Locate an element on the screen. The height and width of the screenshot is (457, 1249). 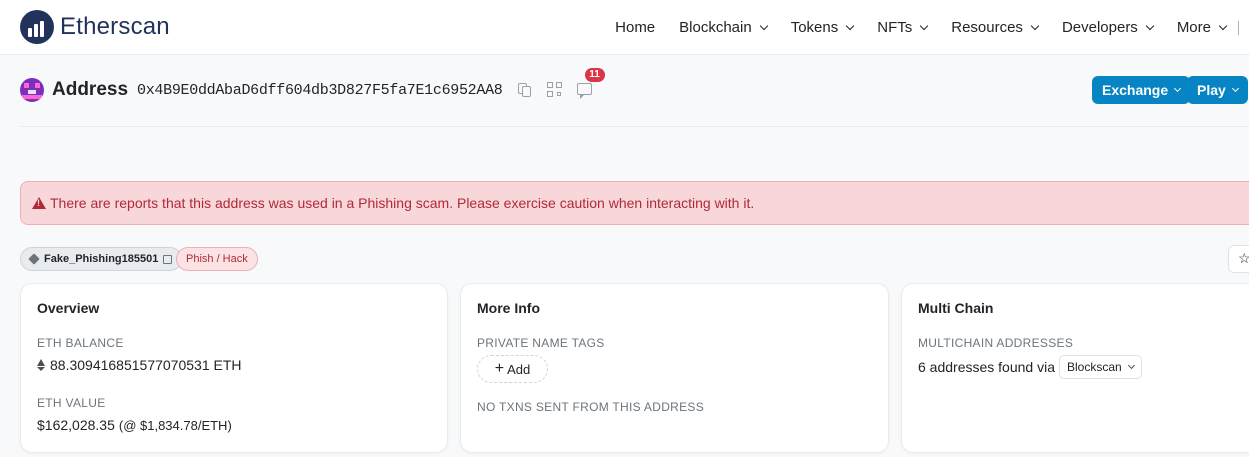
eth-price: (@ $1,834.78/ETH) is located at coordinates (175, 425).